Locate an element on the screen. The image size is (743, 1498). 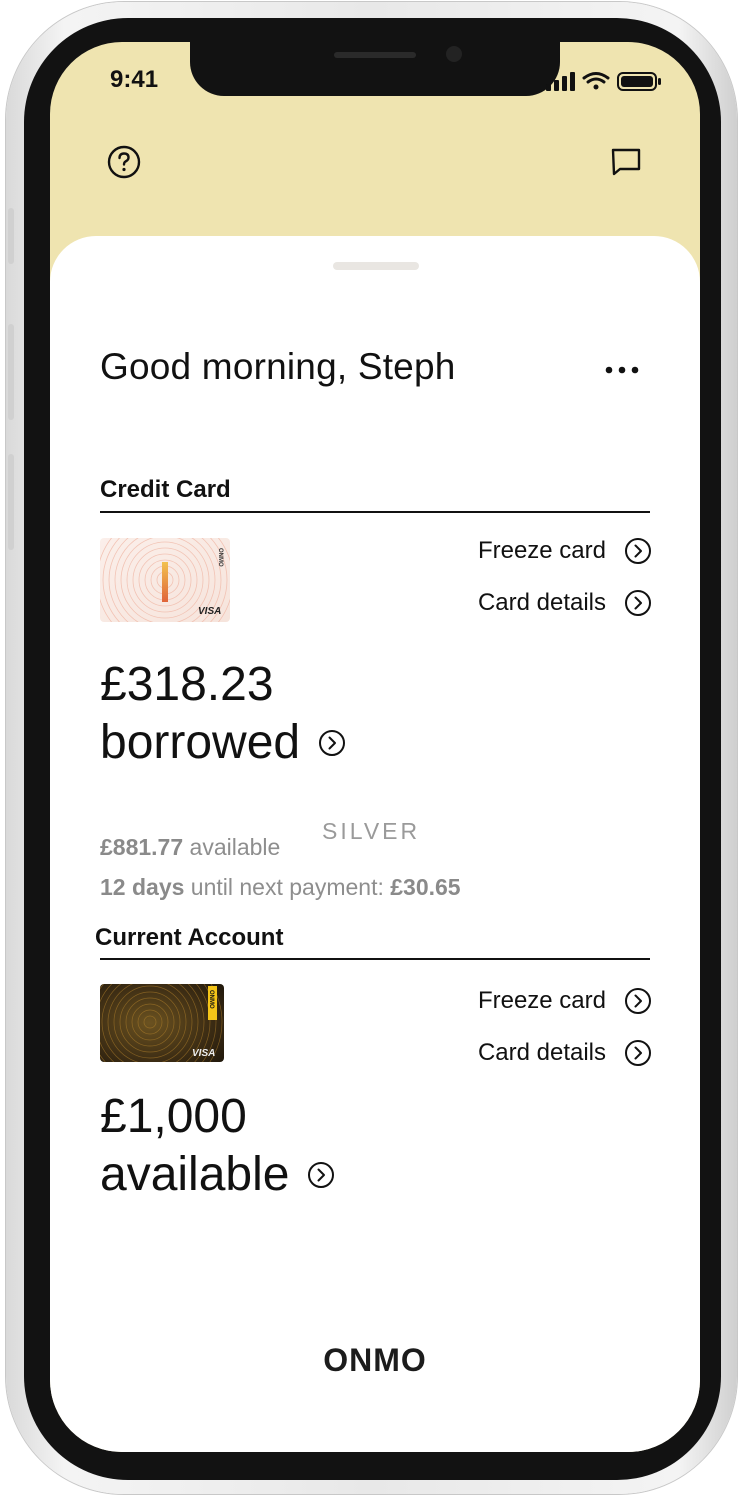
wifi-icon is located at coordinates (596, 81).